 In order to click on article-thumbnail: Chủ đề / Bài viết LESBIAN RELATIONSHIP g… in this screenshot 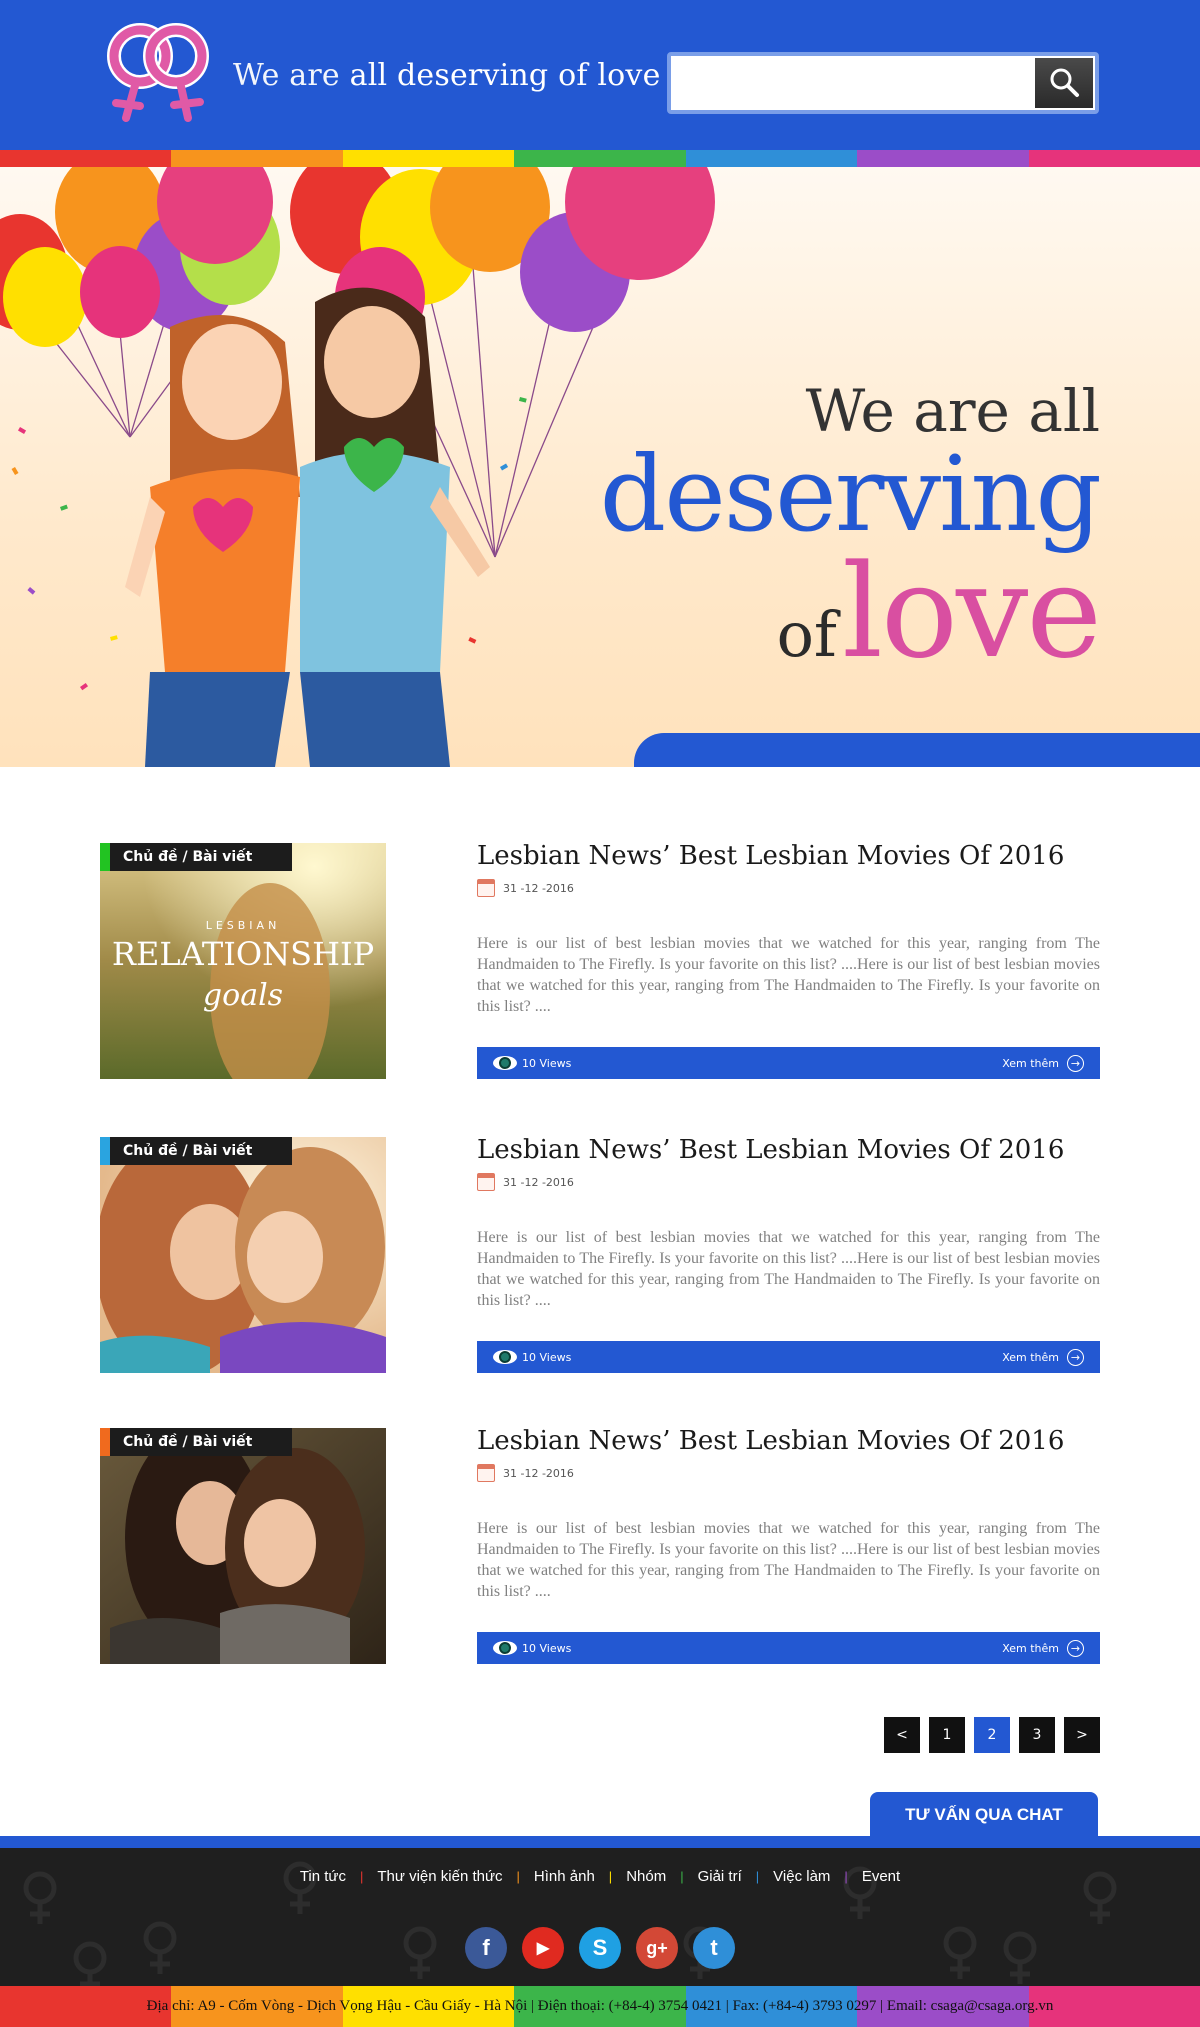, I will do `click(243, 961)`.